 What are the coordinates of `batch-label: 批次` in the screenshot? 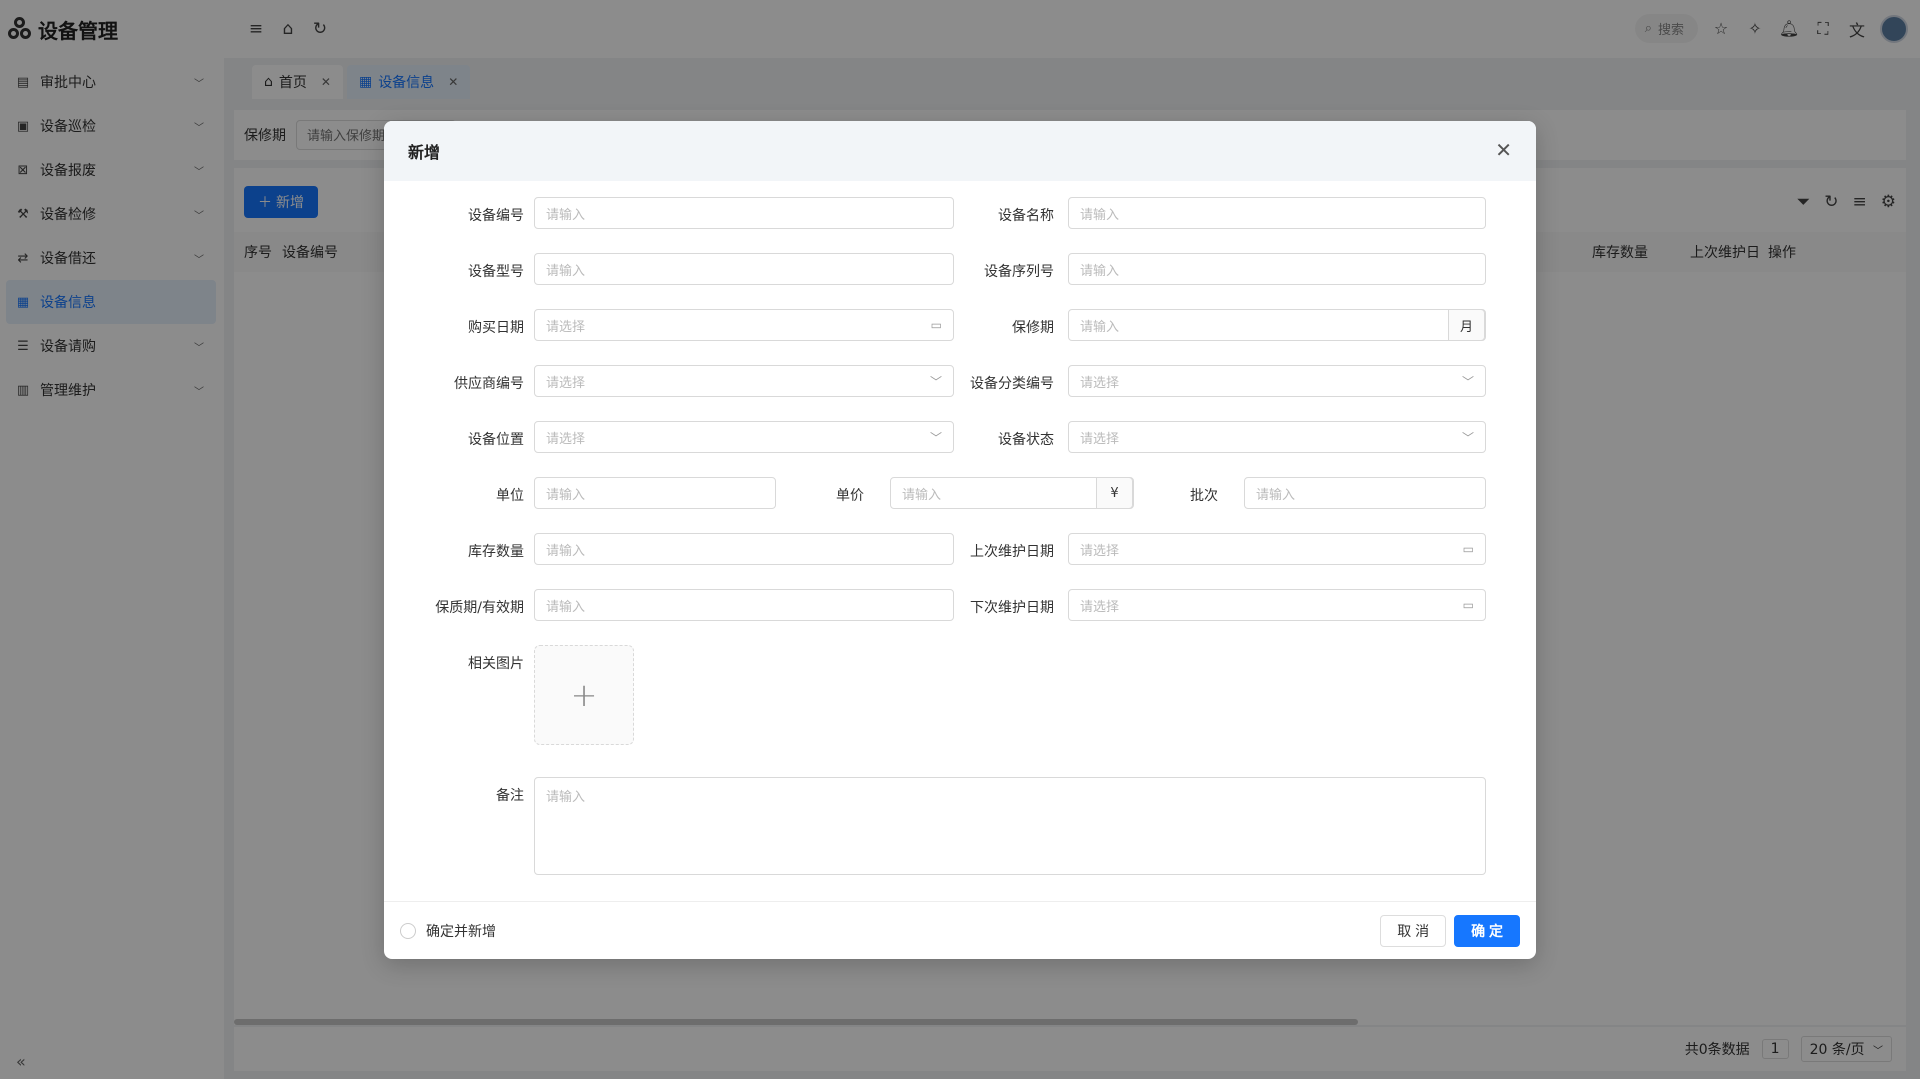 It's located at (1204, 496).